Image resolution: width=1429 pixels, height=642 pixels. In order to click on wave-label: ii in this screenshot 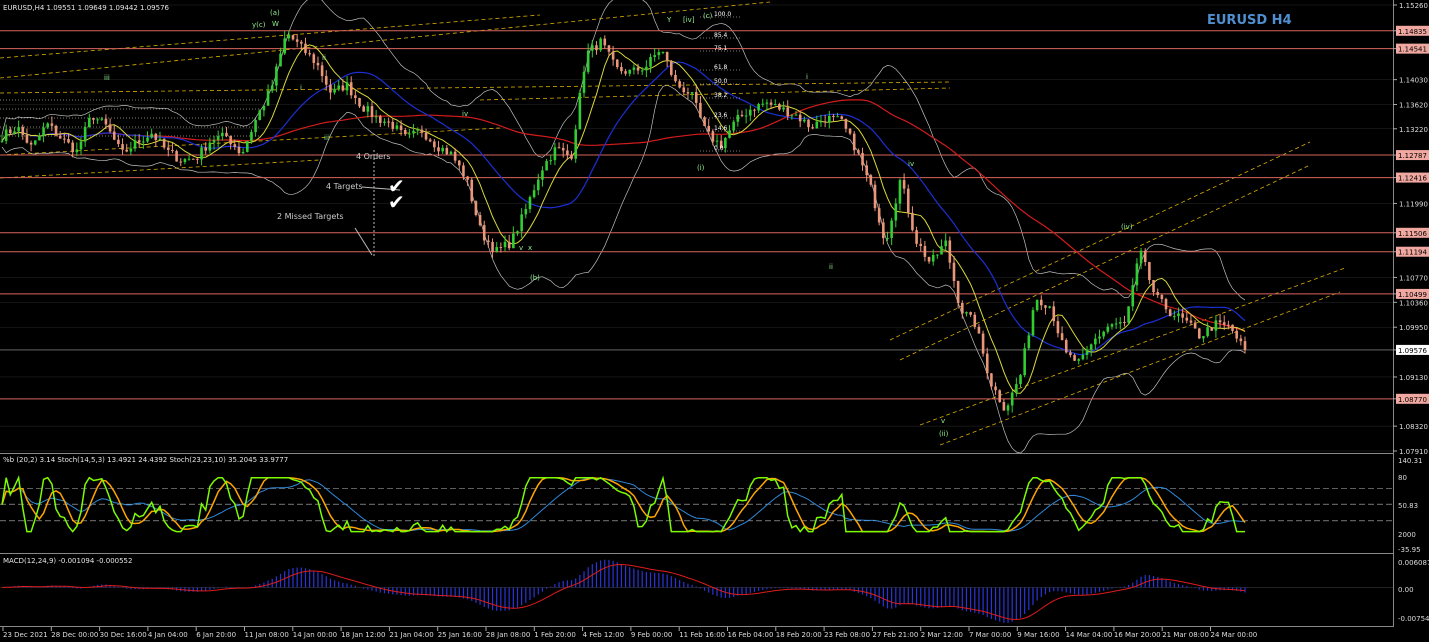, I will do `click(324, 58)`.